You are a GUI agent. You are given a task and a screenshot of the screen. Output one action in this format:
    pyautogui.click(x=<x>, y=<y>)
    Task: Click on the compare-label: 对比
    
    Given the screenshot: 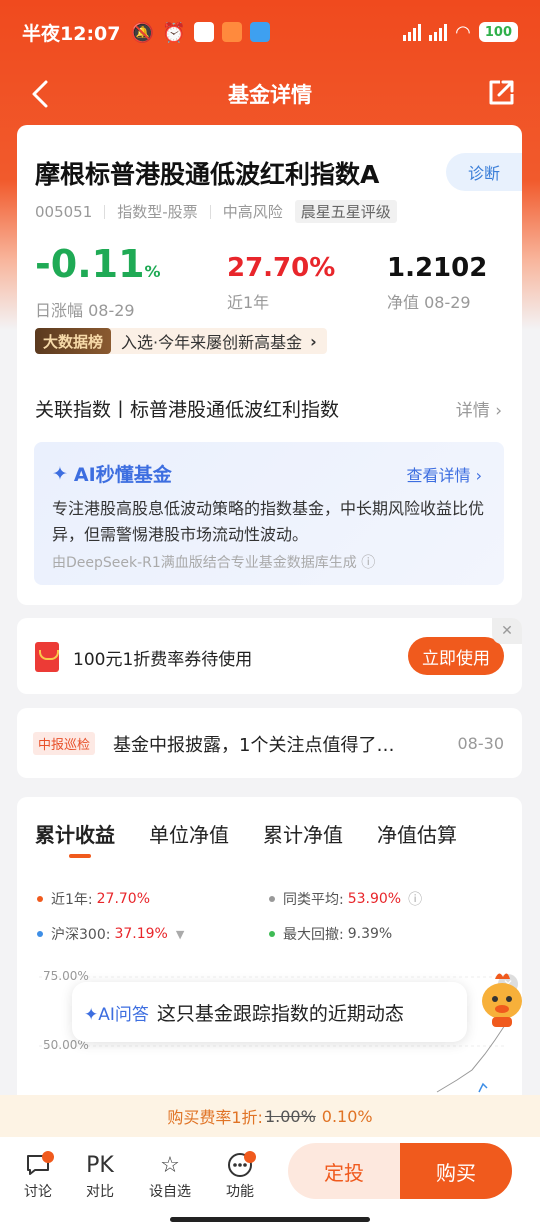 What is the action you would take?
    pyautogui.click(x=100, y=1192)
    